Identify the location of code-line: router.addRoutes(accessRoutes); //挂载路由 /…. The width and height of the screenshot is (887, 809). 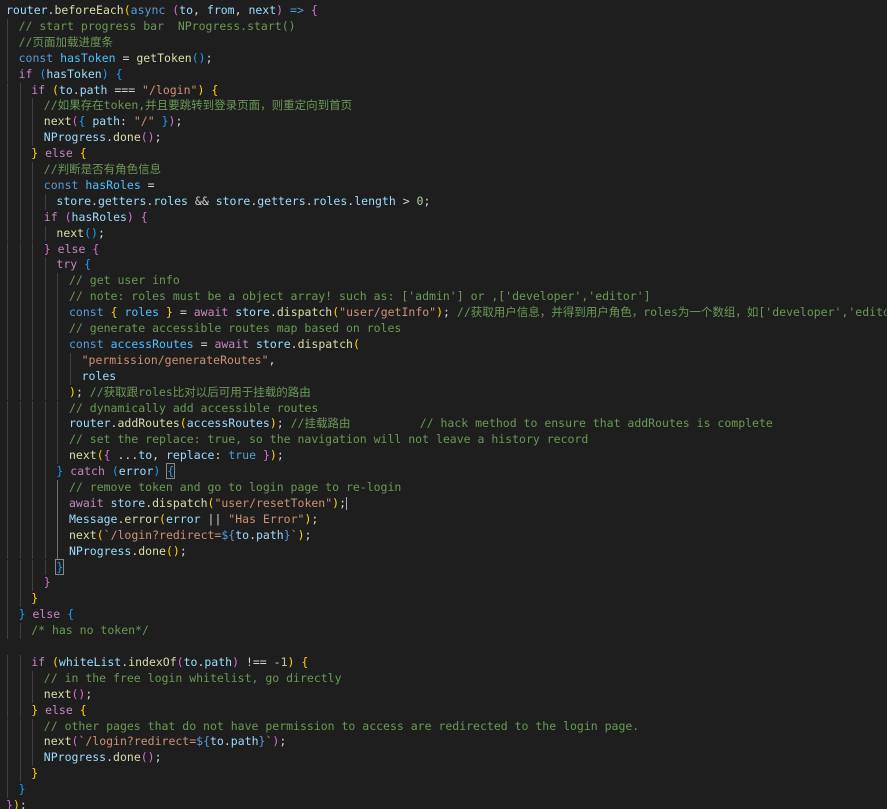
(443, 424).